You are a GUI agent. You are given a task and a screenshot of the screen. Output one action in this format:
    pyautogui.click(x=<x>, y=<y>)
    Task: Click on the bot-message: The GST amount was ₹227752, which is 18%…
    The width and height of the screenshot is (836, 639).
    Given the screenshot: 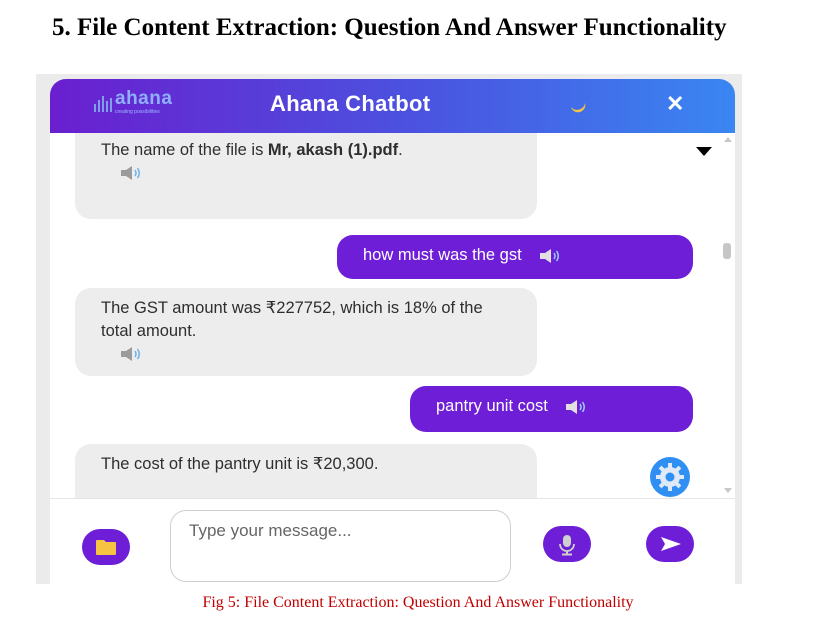 What is the action you would take?
    pyautogui.click(x=306, y=332)
    